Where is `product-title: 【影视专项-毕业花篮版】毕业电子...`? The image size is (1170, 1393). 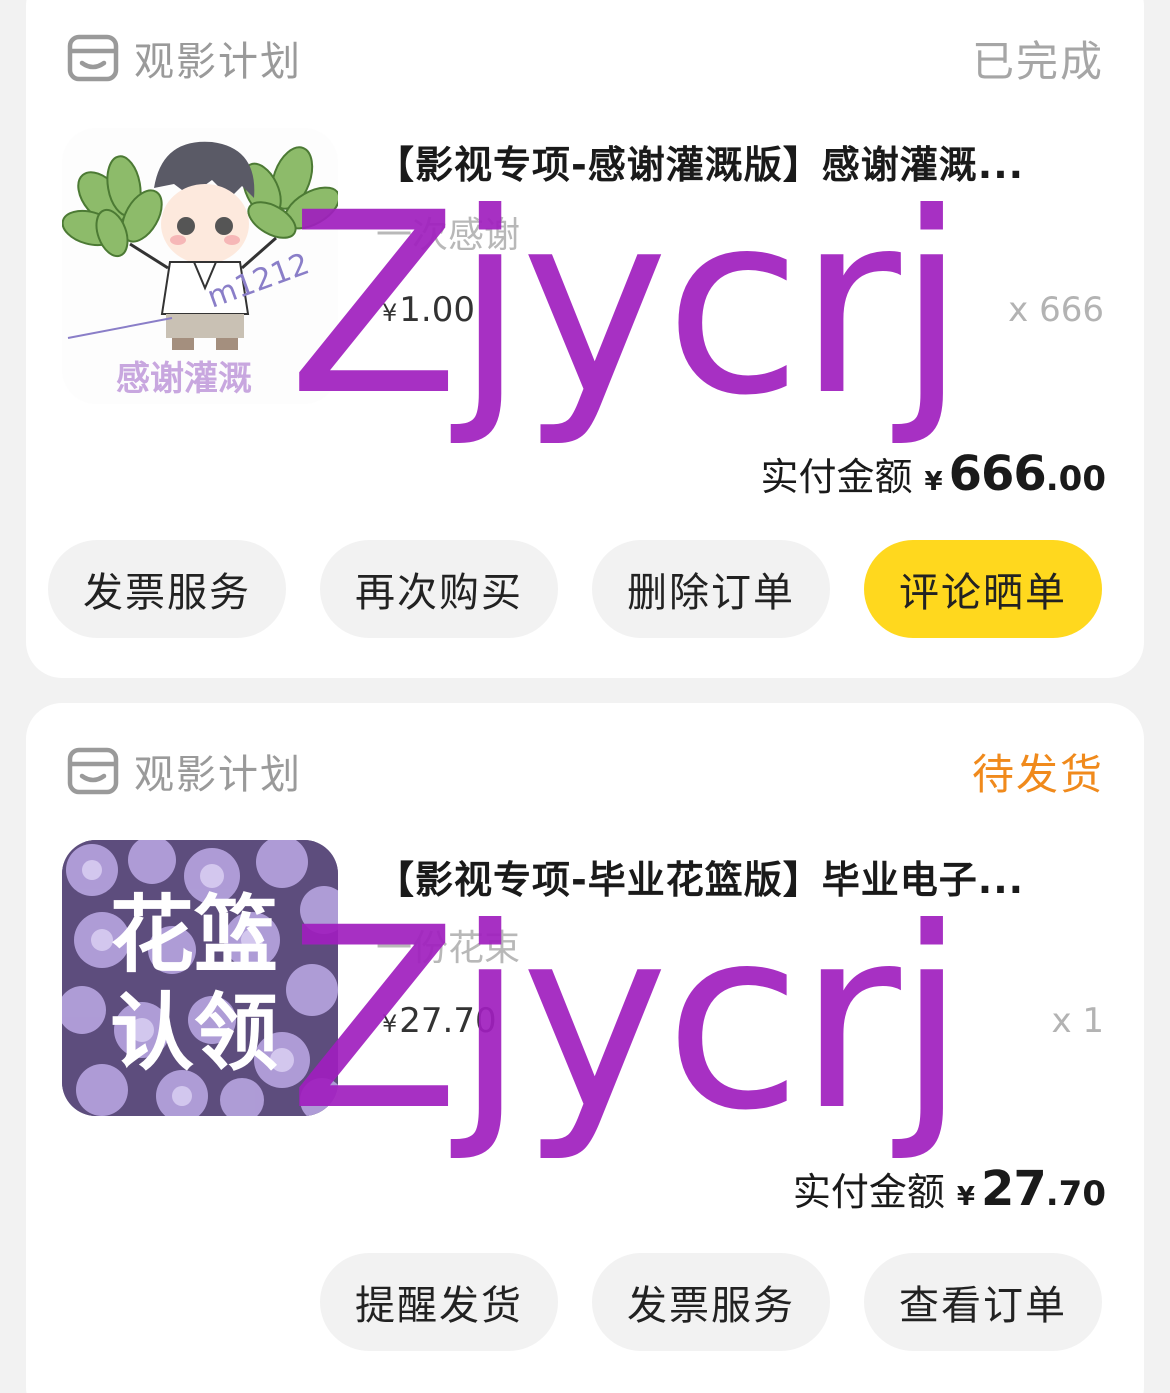
product-title: 【影视专项-毕业花篮版】毕业电子... is located at coordinates (740, 876).